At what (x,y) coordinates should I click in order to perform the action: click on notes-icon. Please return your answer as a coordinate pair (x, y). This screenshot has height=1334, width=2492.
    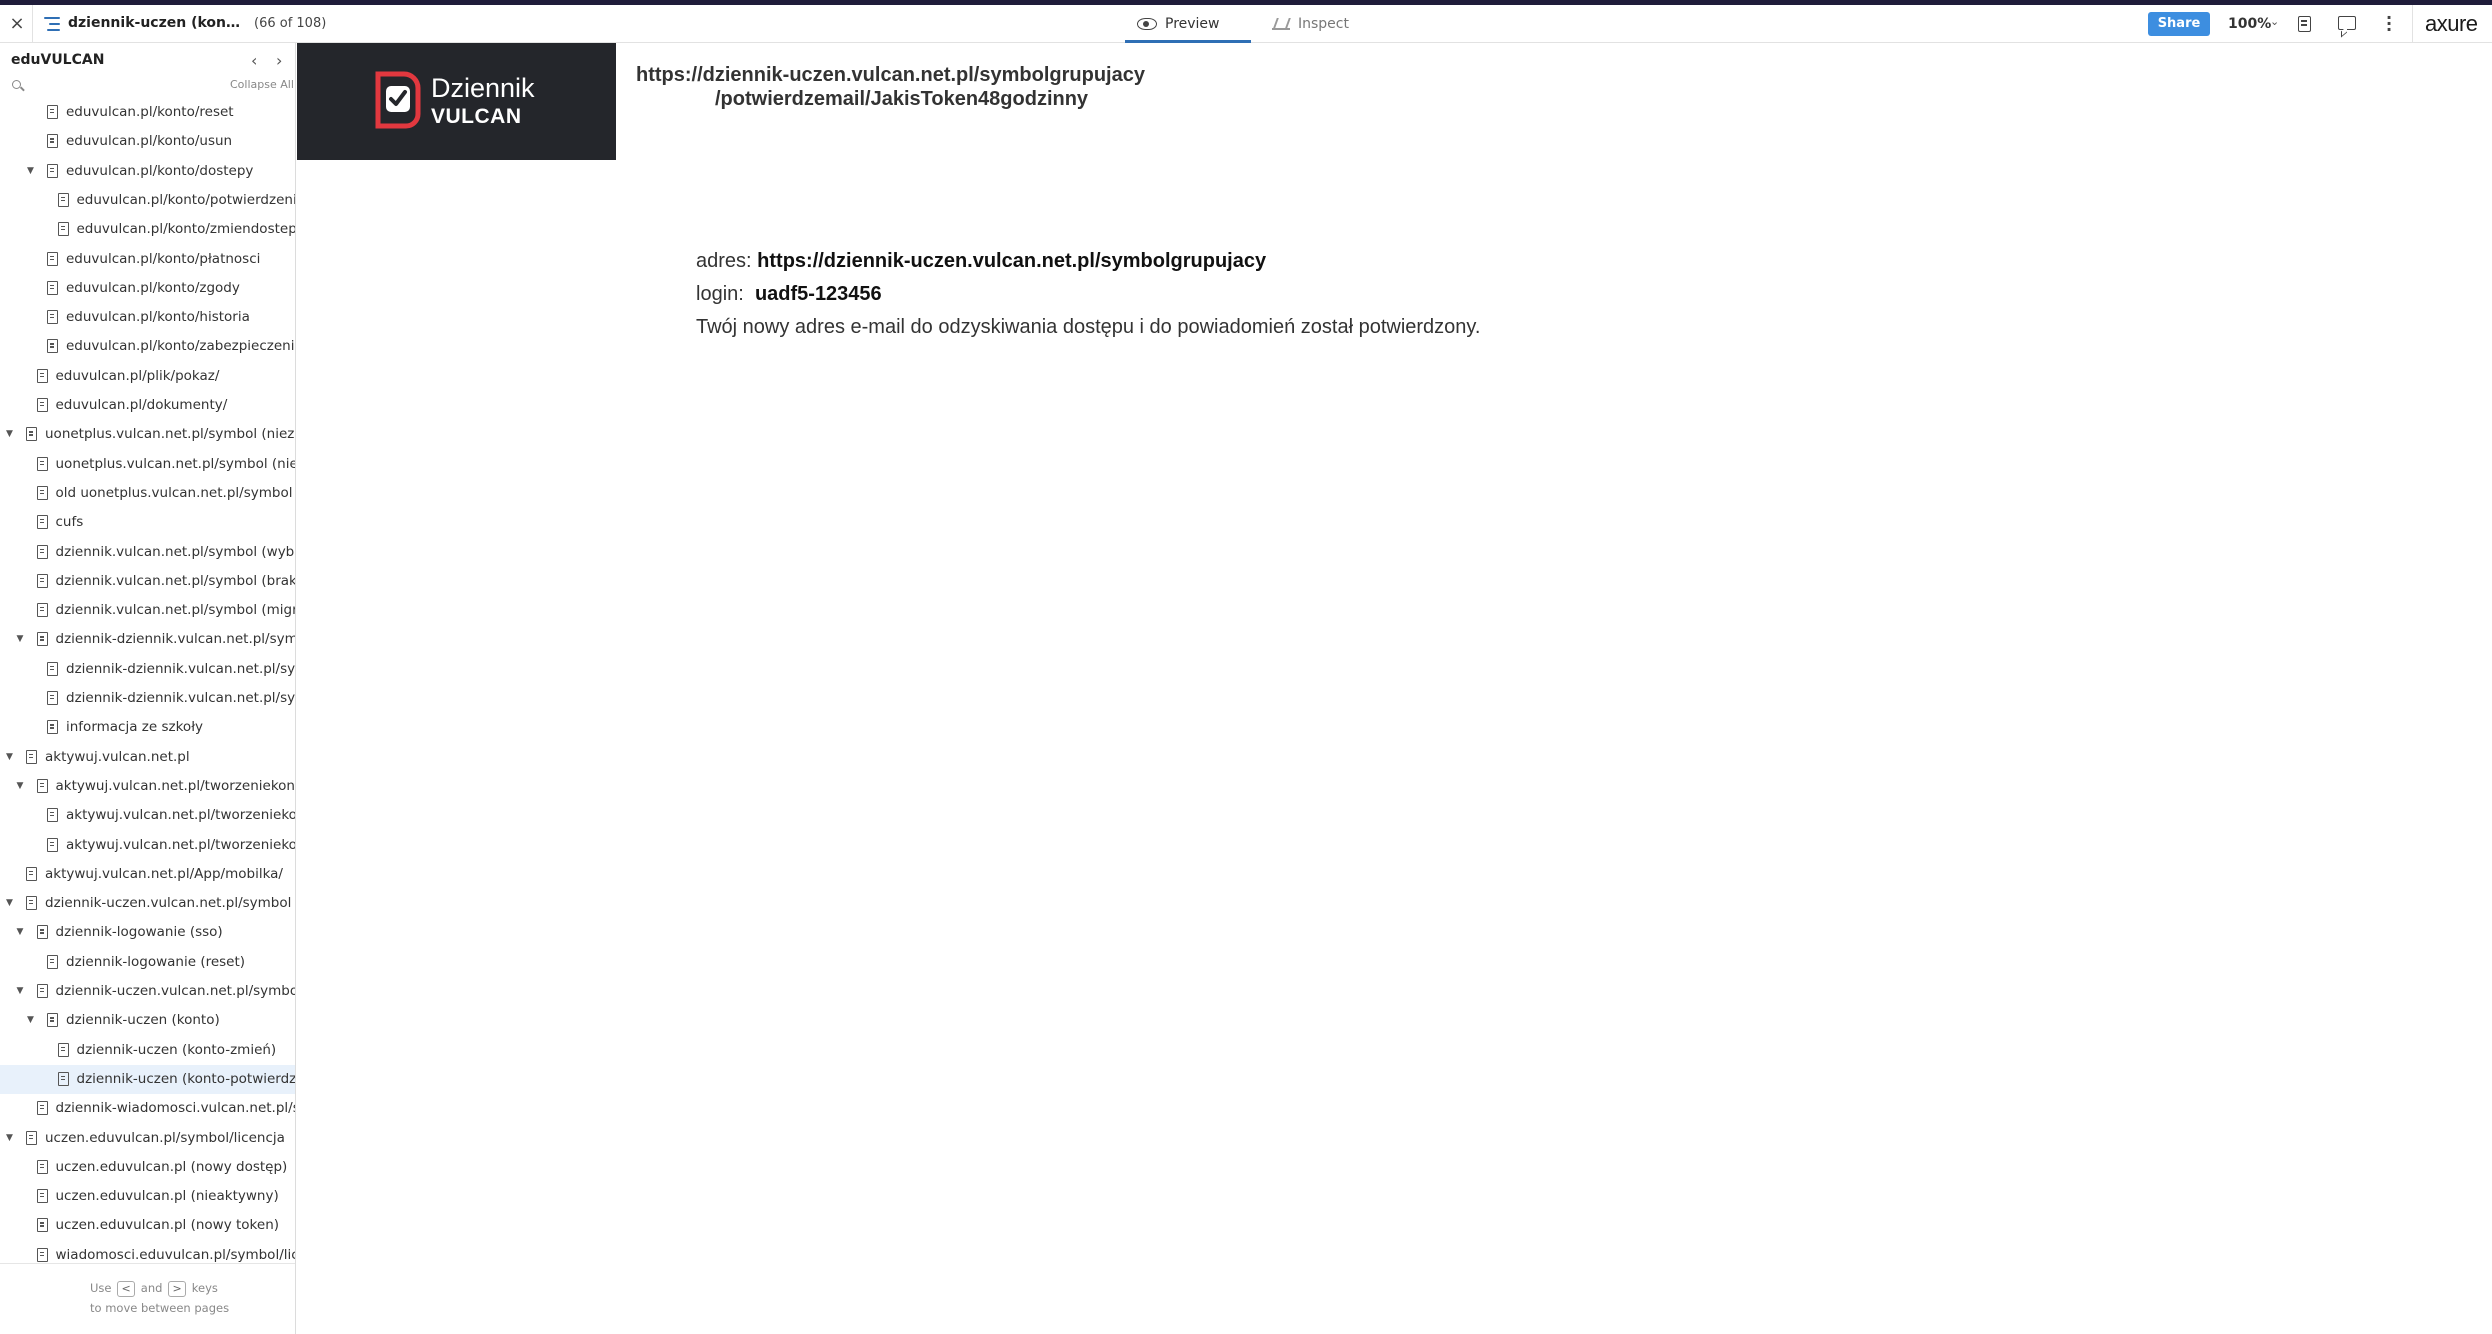
    Looking at the image, I should click on (2304, 24).